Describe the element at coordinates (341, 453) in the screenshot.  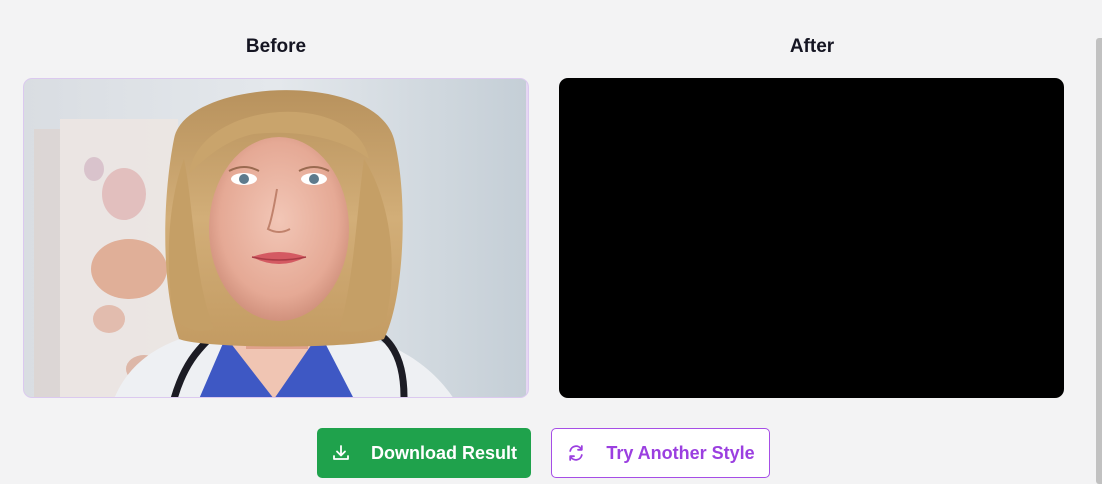
I see `download-icon` at that location.